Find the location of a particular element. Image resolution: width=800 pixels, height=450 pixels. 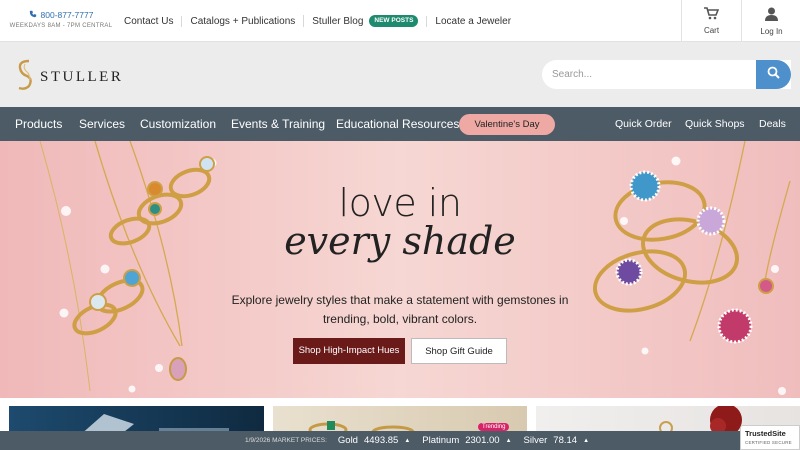

locate-jeweler-link: Locate a Jeweler is located at coordinates (472, 21).